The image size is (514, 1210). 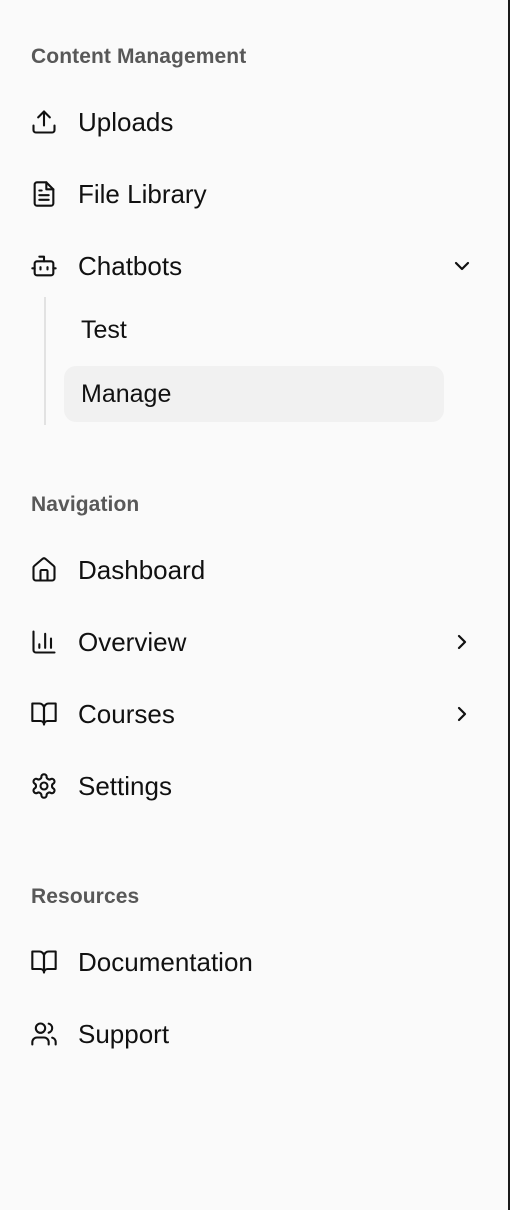 What do you see at coordinates (124, 1033) in the screenshot?
I see `sidebar-item-label: Support` at bounding box center [124, 1033].